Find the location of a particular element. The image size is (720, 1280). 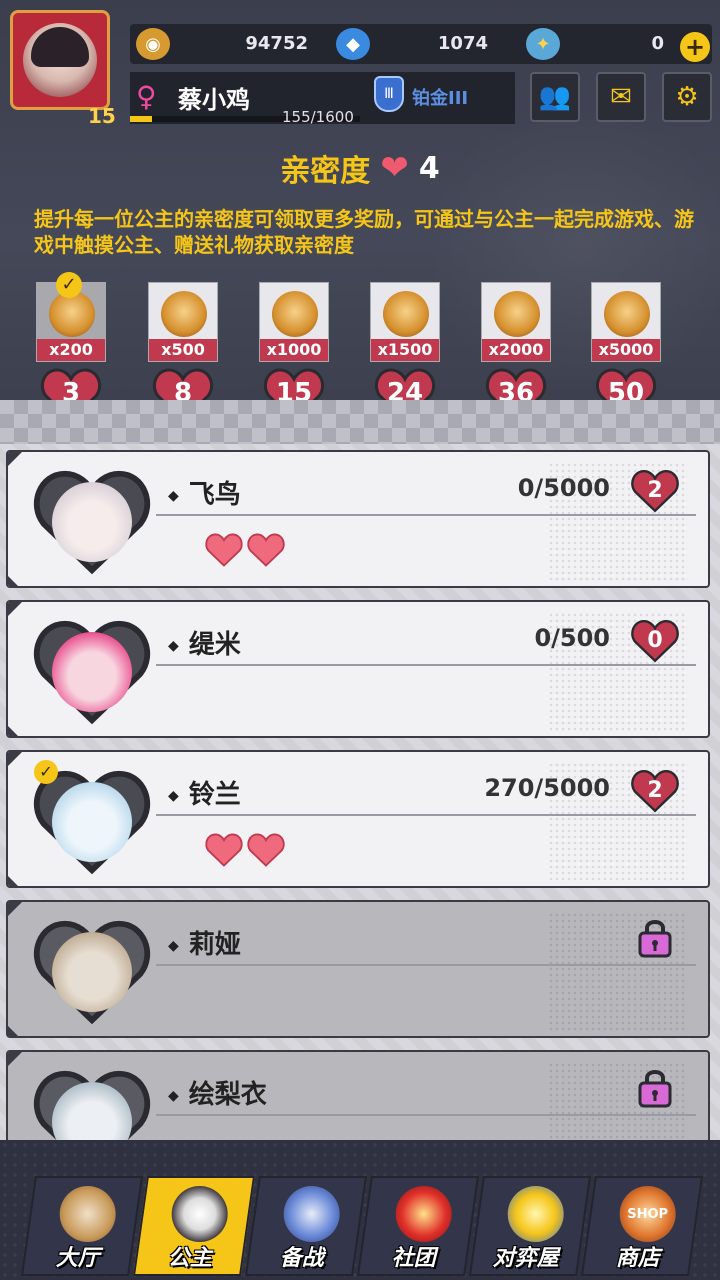

princess-name-row: ◆ 莉娅 is located at coordinates (204, 942).